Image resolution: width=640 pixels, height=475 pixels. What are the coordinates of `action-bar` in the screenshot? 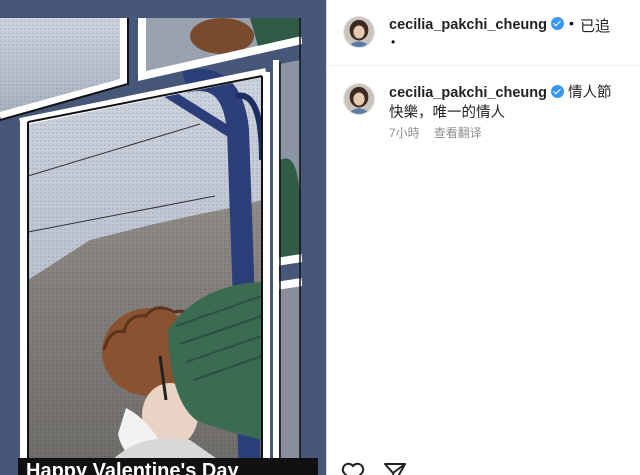 It's located at (381, 468).